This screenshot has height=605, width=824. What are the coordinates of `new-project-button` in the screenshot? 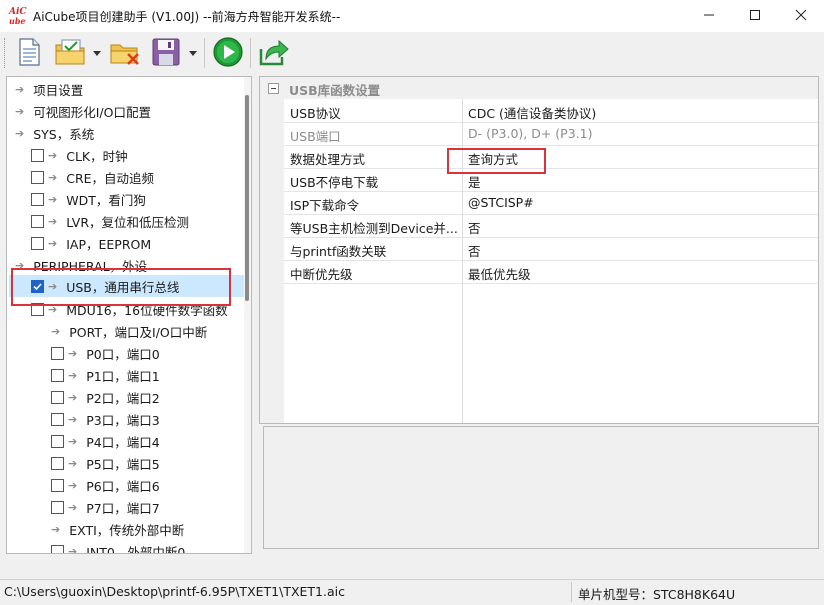 It's located at (29, 53).